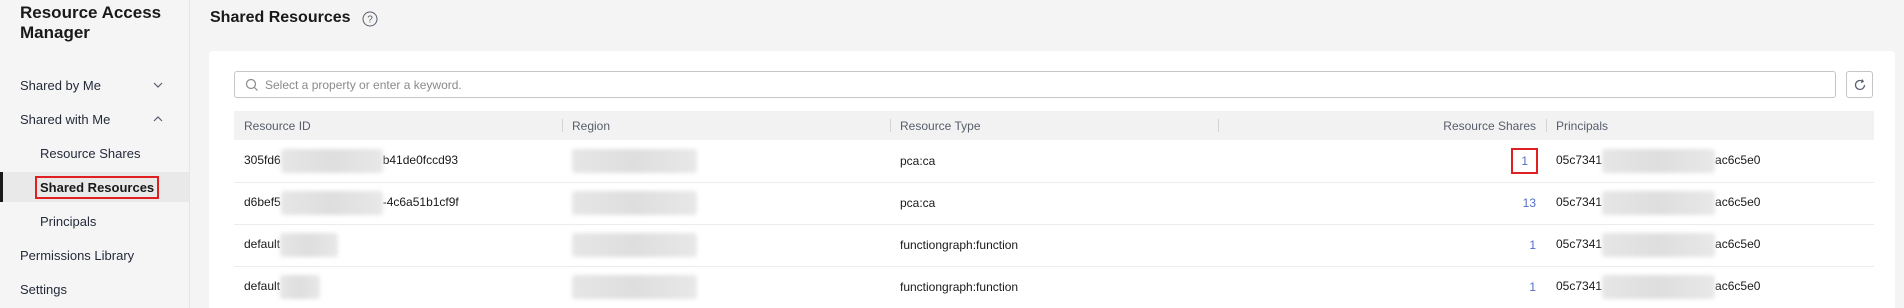 This screenshot has width=1904, height=308. Describe the element at coordinates (1015, 84) in the screenshot. I see `search-input` at that location.